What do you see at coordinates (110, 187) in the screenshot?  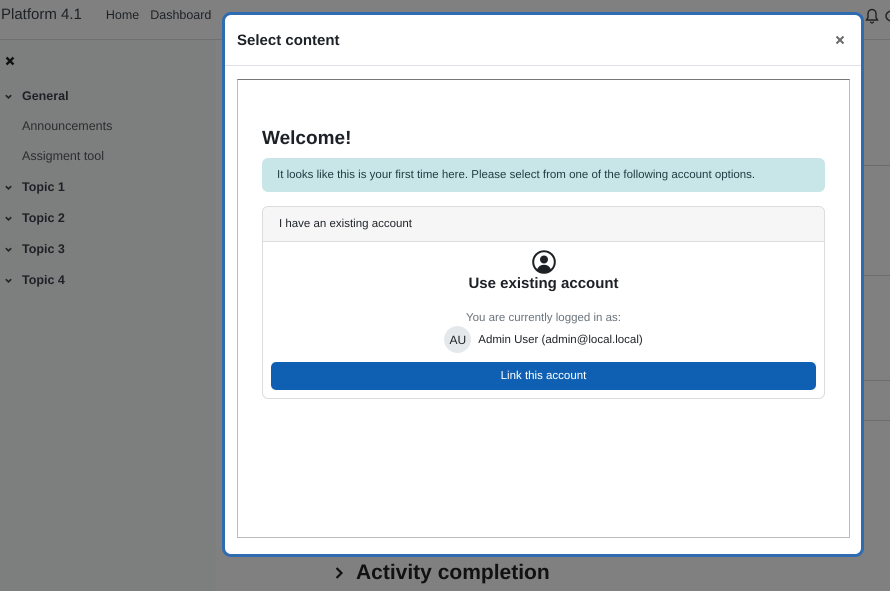 I see `section-toggle: Topic 1` at bounding box center [110, 187].